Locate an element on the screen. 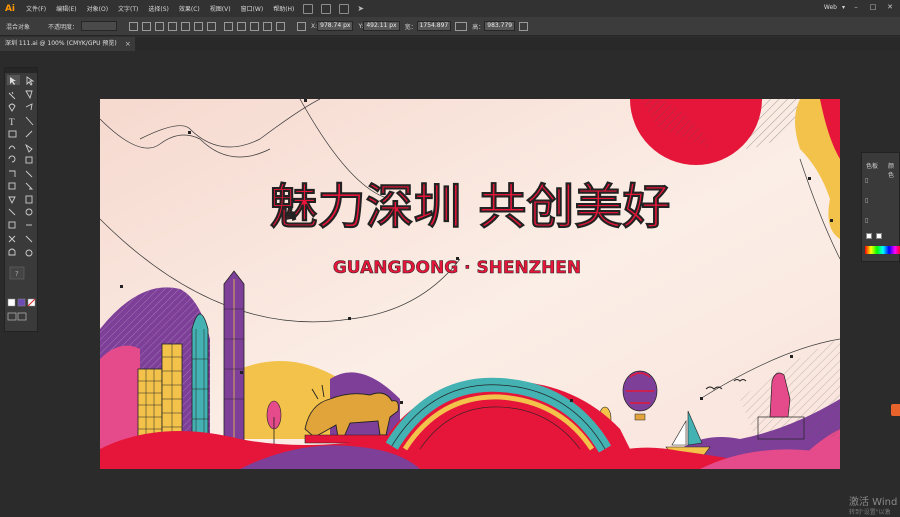 This screenshot has width=900, height=517. x-field: 978.74 px is located at coordinates (335, 26).